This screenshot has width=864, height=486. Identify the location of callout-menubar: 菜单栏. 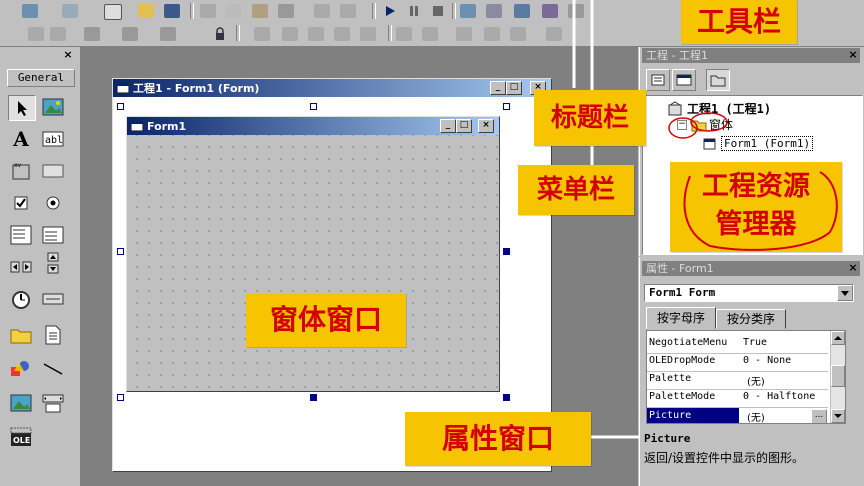
(576, 190).